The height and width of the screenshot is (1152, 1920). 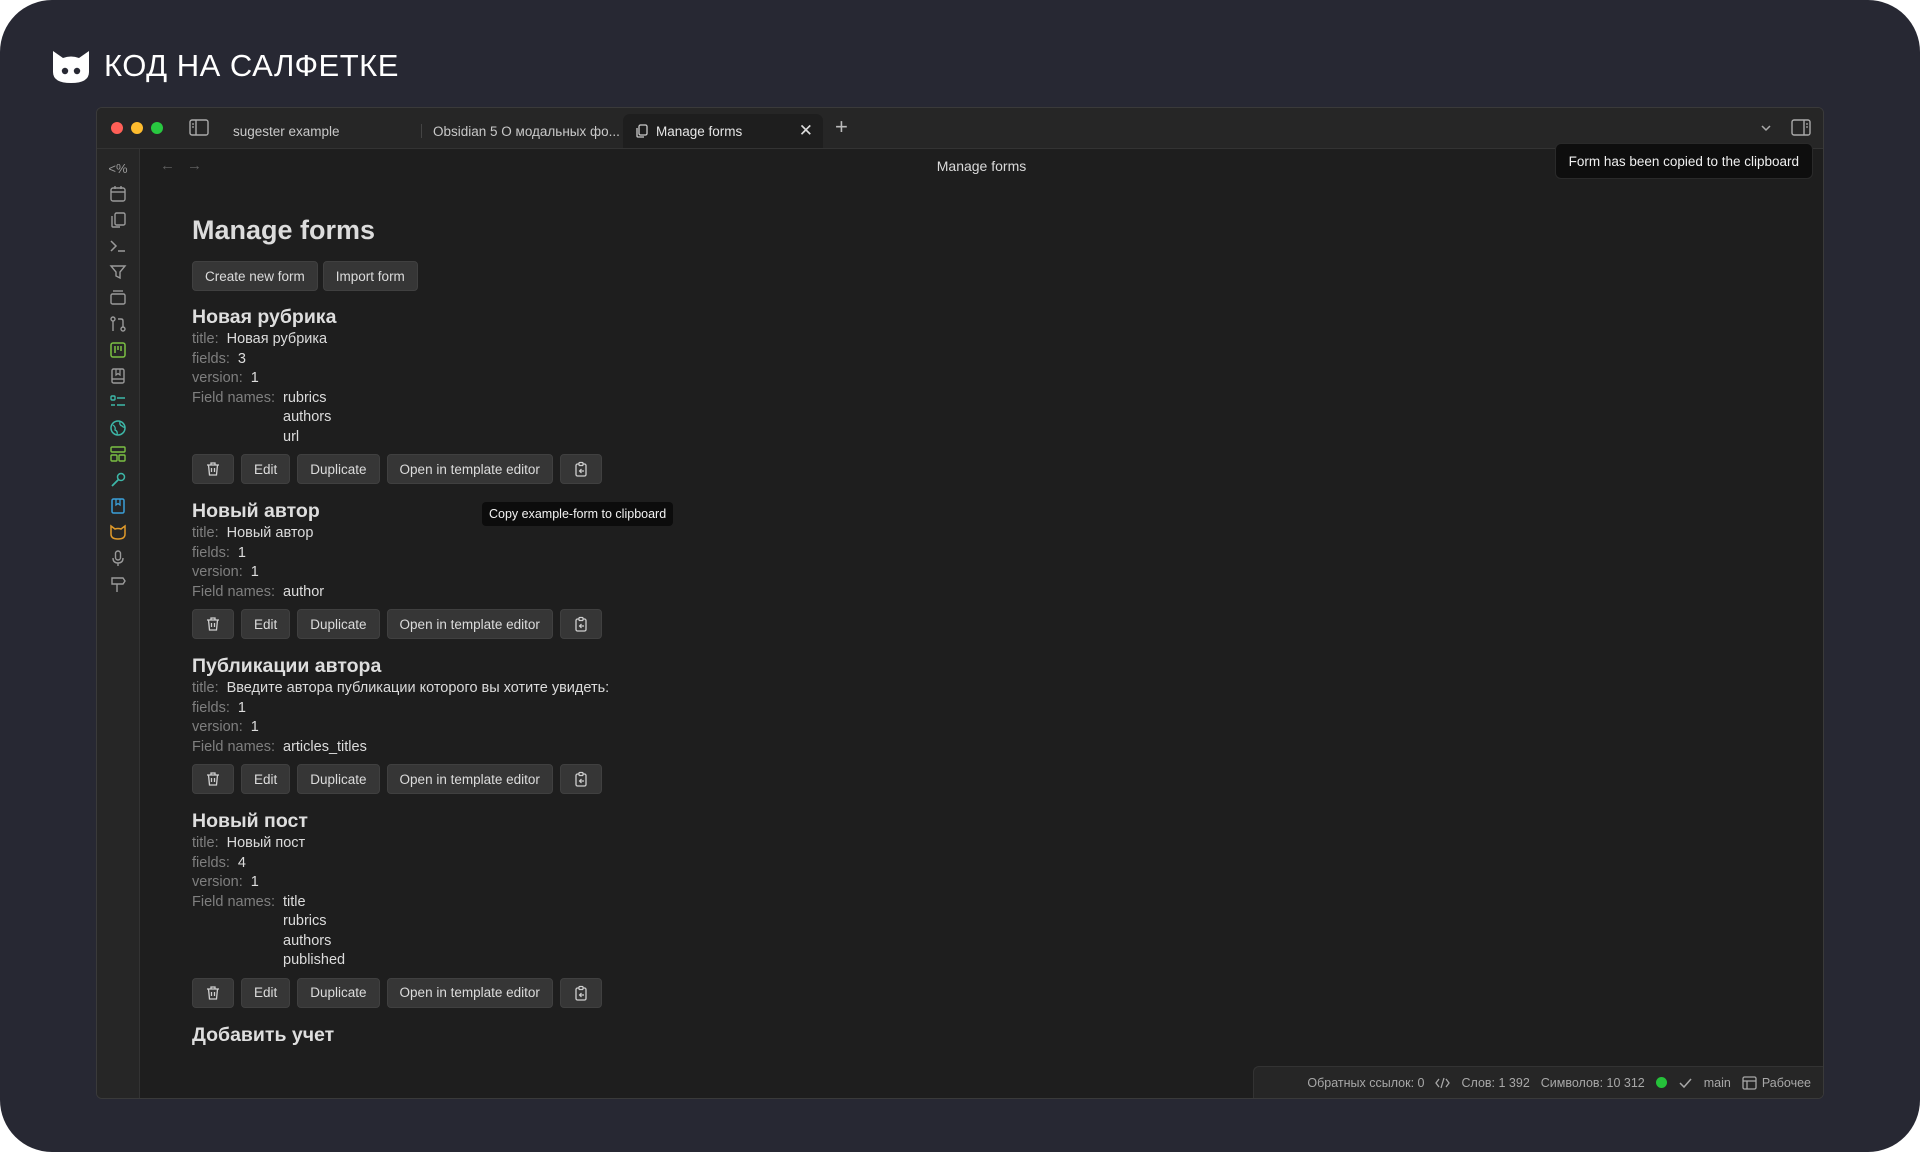 I want to click on slides-icon, so click(x=118, y=298).